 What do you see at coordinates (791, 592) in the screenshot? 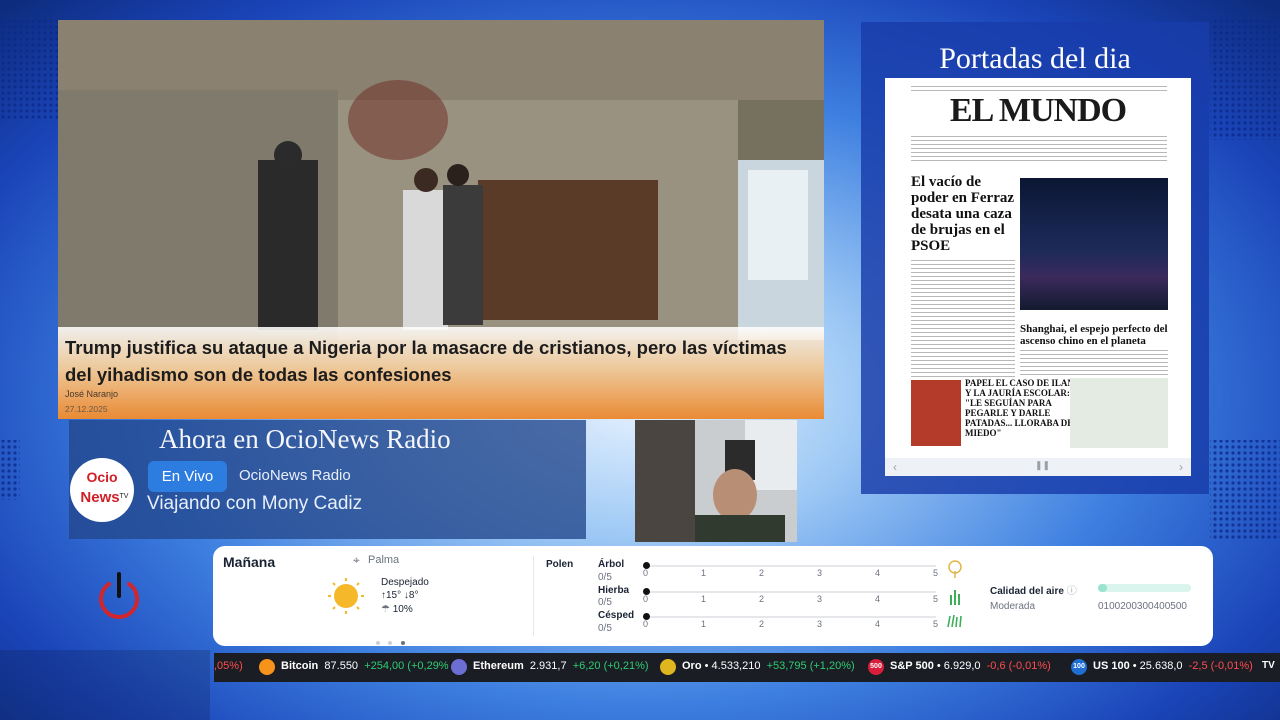
I see `pollen-grass-track` at bounding box center [791, 592].